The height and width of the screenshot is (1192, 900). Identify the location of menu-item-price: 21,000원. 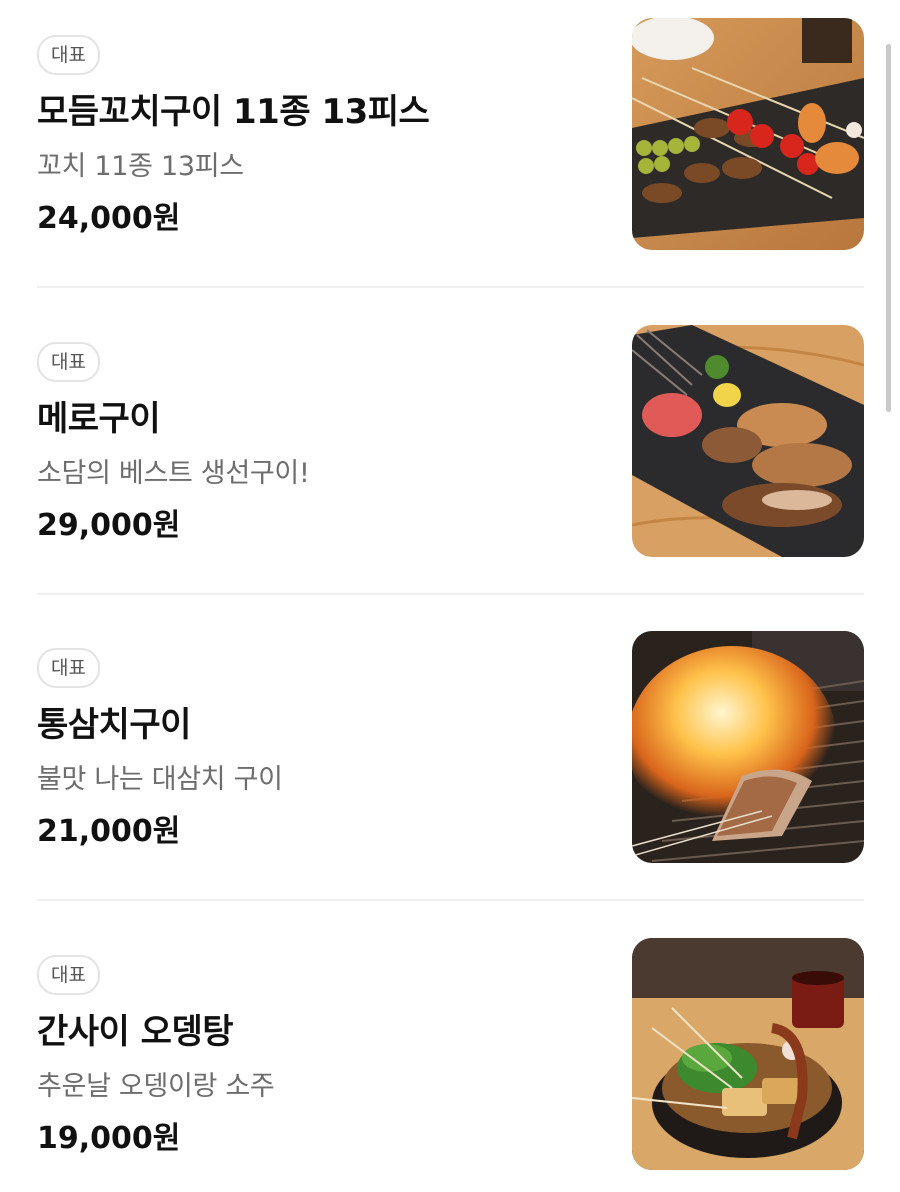
(109, 831).